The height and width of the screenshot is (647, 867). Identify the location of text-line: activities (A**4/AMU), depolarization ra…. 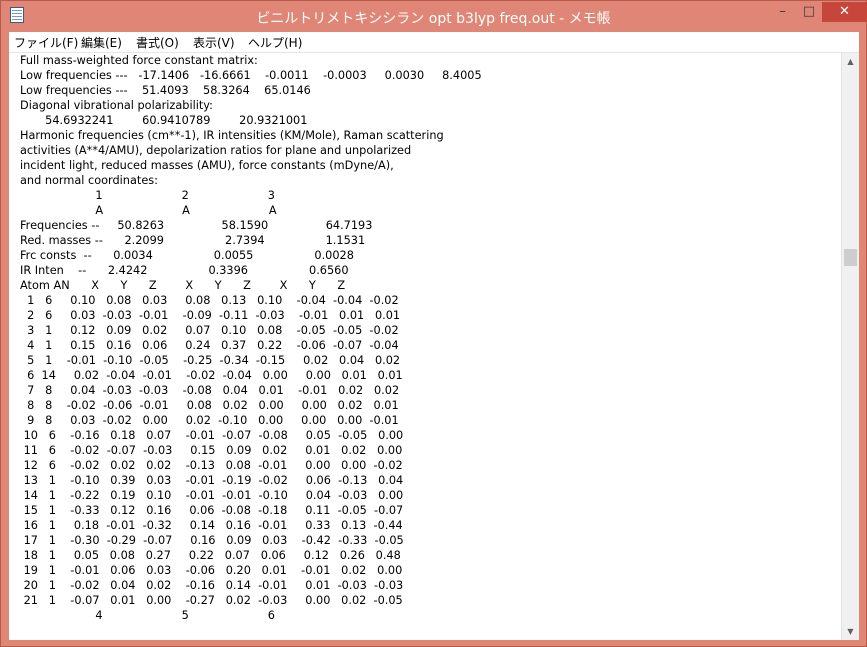
(216, 150).